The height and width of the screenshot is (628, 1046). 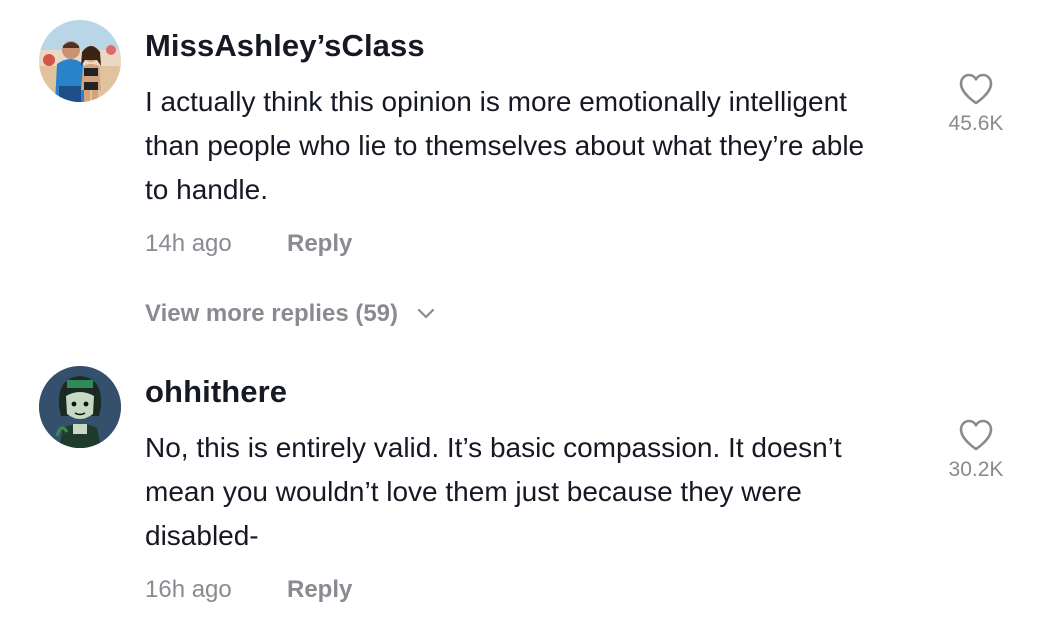 I want to click on chevron-down-icon, so click(x=426, y=313).